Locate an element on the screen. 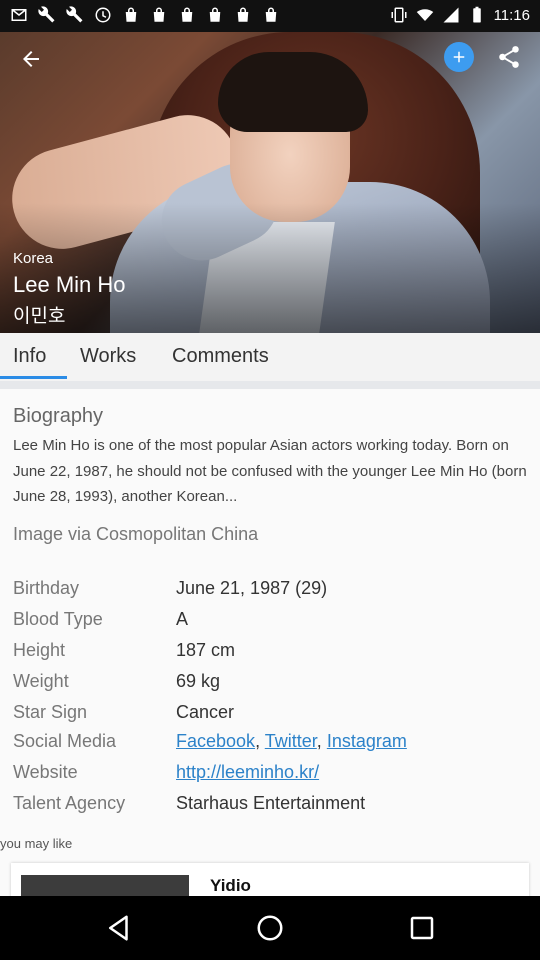 The width and height of the screenshot is (540, 960). status-bar: 11:16 is located at coordinates (270, 16).